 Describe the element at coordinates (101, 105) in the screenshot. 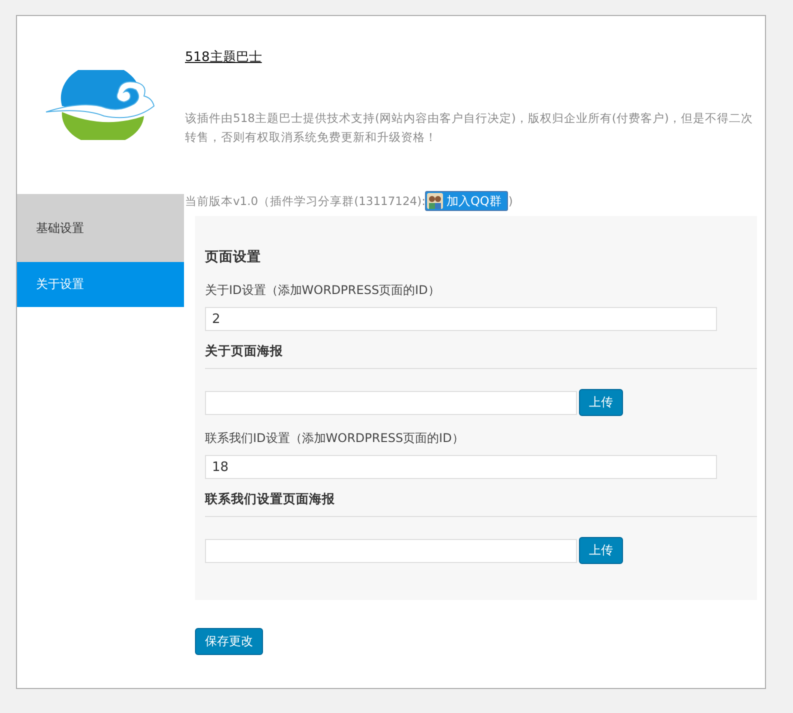

I see `logo-icon` at that location.